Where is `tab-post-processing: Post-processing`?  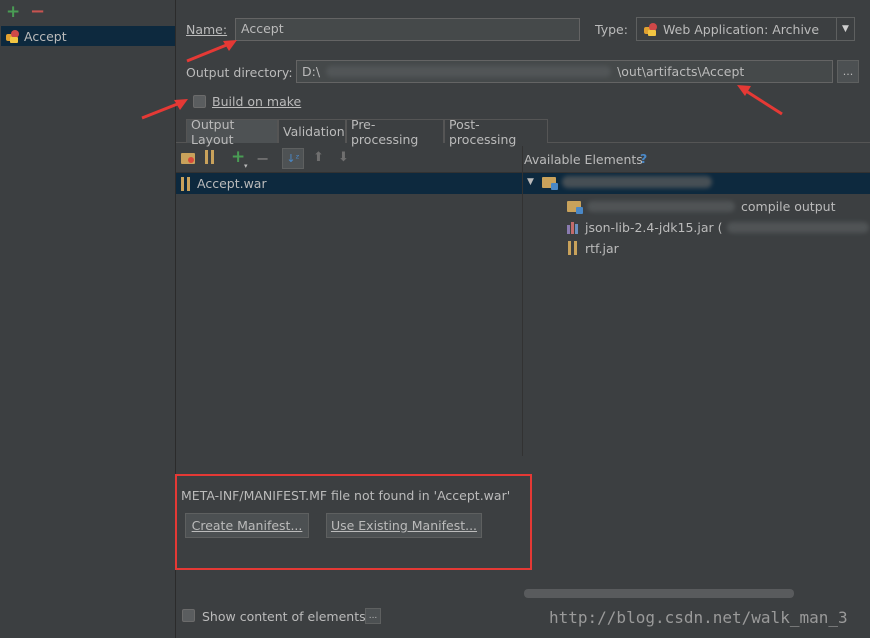 tab-post-processing: Post-processing is located at coordinates (496, 132).